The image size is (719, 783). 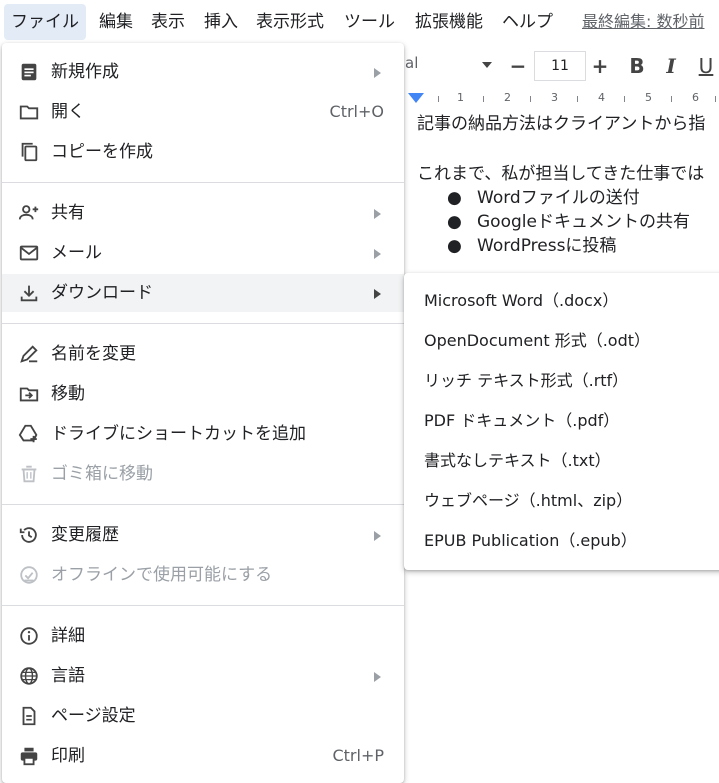 What do you see at coordinates (369, 22) in the screenshot?
I see `menu-tools: ツール` at bounding box center [369, 22].